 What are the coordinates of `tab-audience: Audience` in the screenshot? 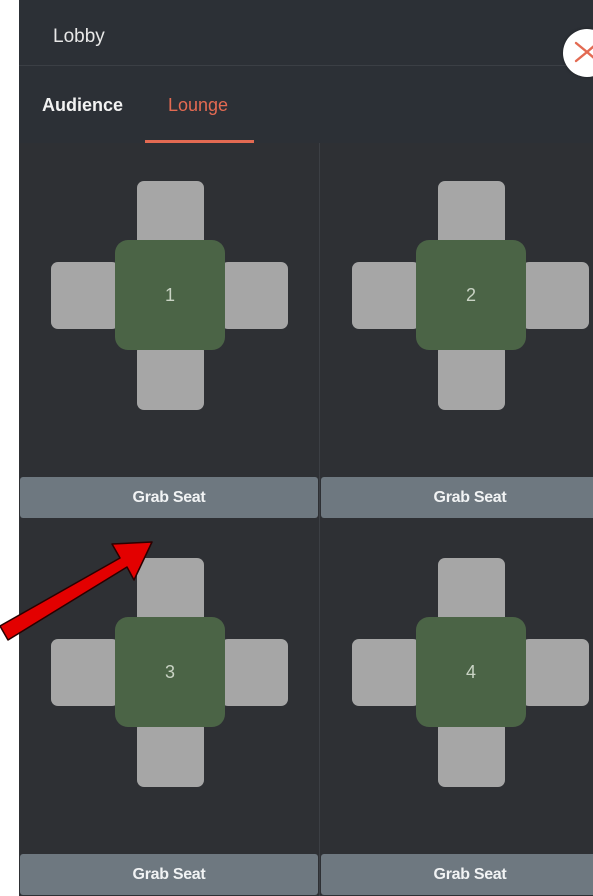 It's located at (82, 105).